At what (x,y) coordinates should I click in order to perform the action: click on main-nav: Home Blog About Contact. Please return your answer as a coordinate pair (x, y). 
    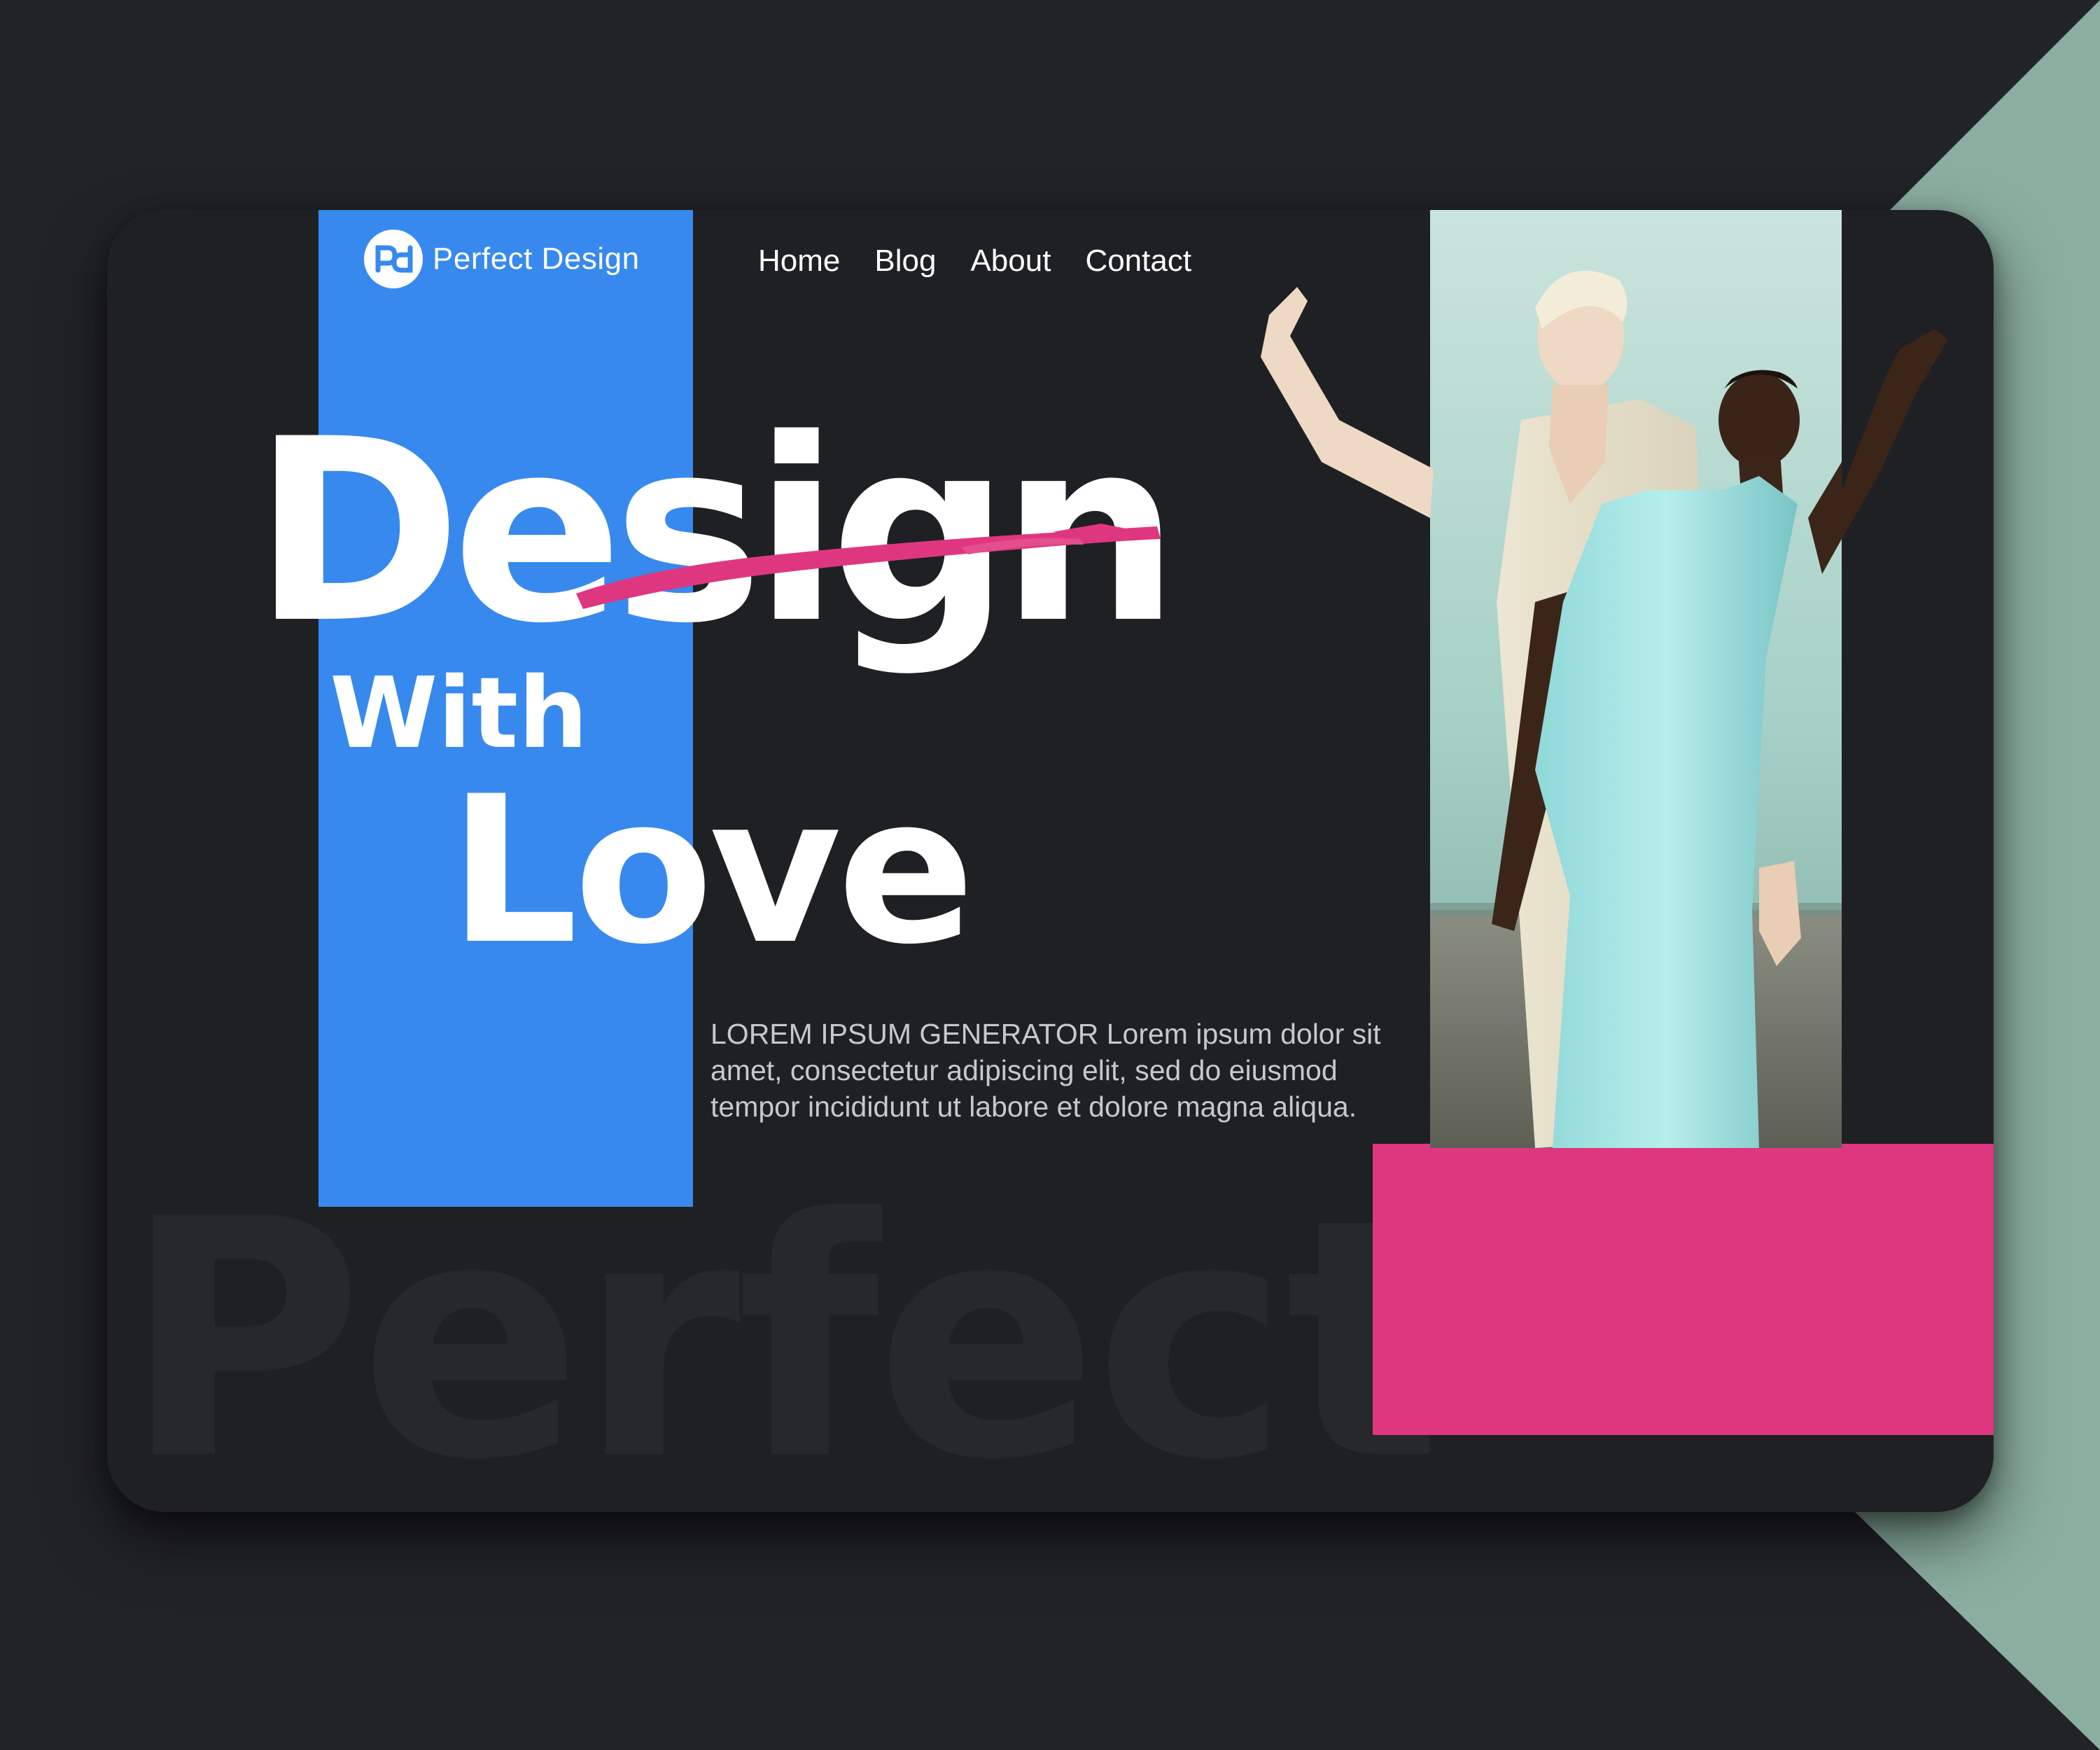
    Looking at the image, I should click on (974, 261).